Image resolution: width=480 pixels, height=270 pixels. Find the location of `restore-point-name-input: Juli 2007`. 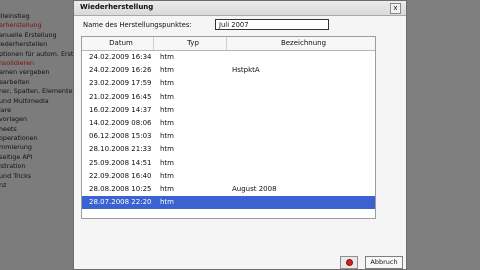

restore-point-name-input: Juli 2007 is located at coordinates (272, 24).